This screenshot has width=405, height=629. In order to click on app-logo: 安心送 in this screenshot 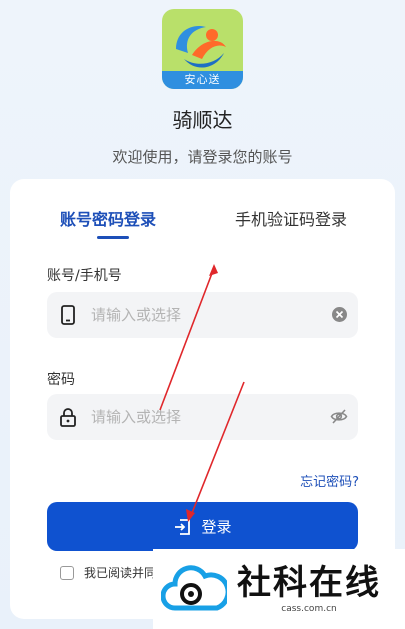, I will do `click(202, 49)`.